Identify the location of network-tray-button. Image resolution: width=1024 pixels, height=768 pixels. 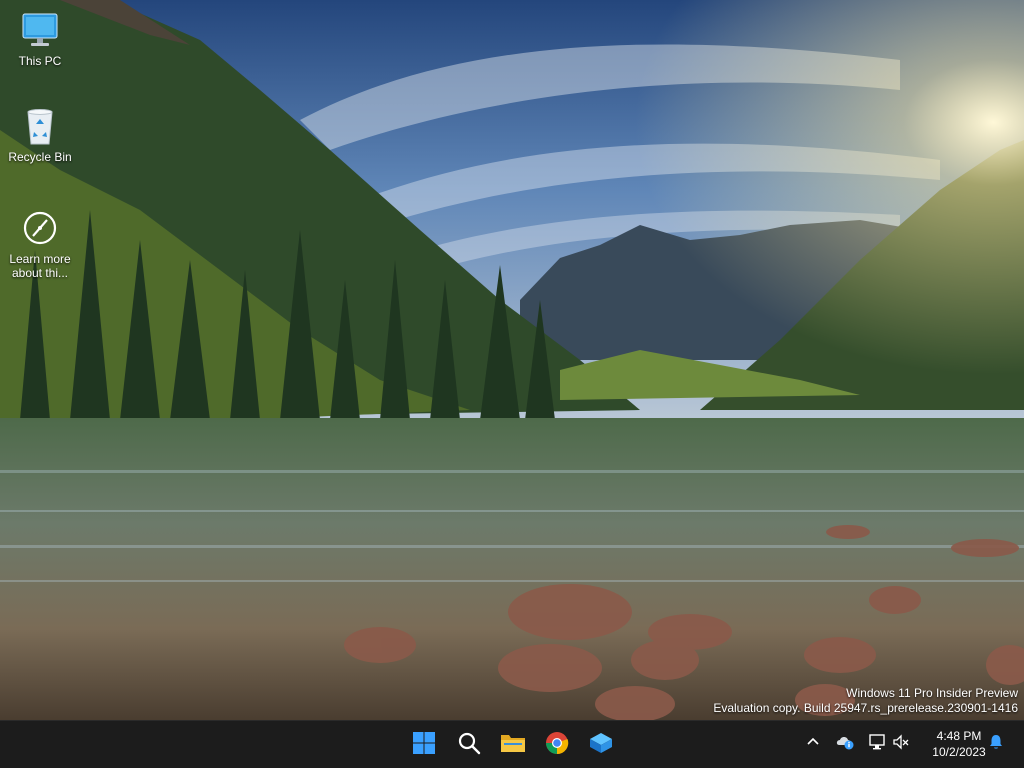
(877, 744).